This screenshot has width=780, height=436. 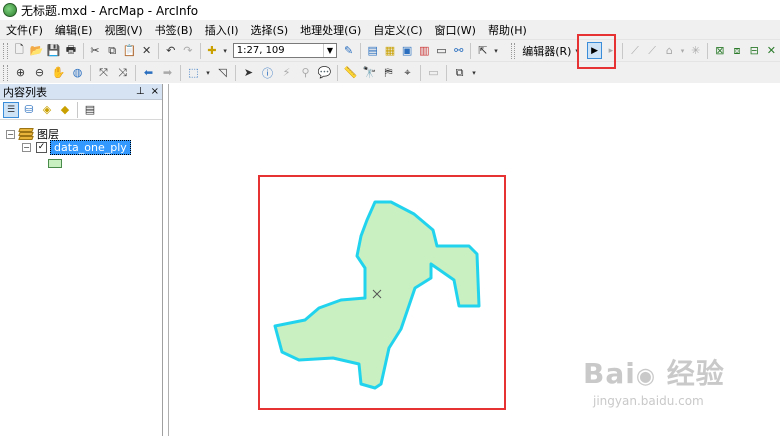 What do you see at coordinates (634, 50) in the screenshot?
I see `straight-segment-icon: ⟋` at bounding box center [634, 50].